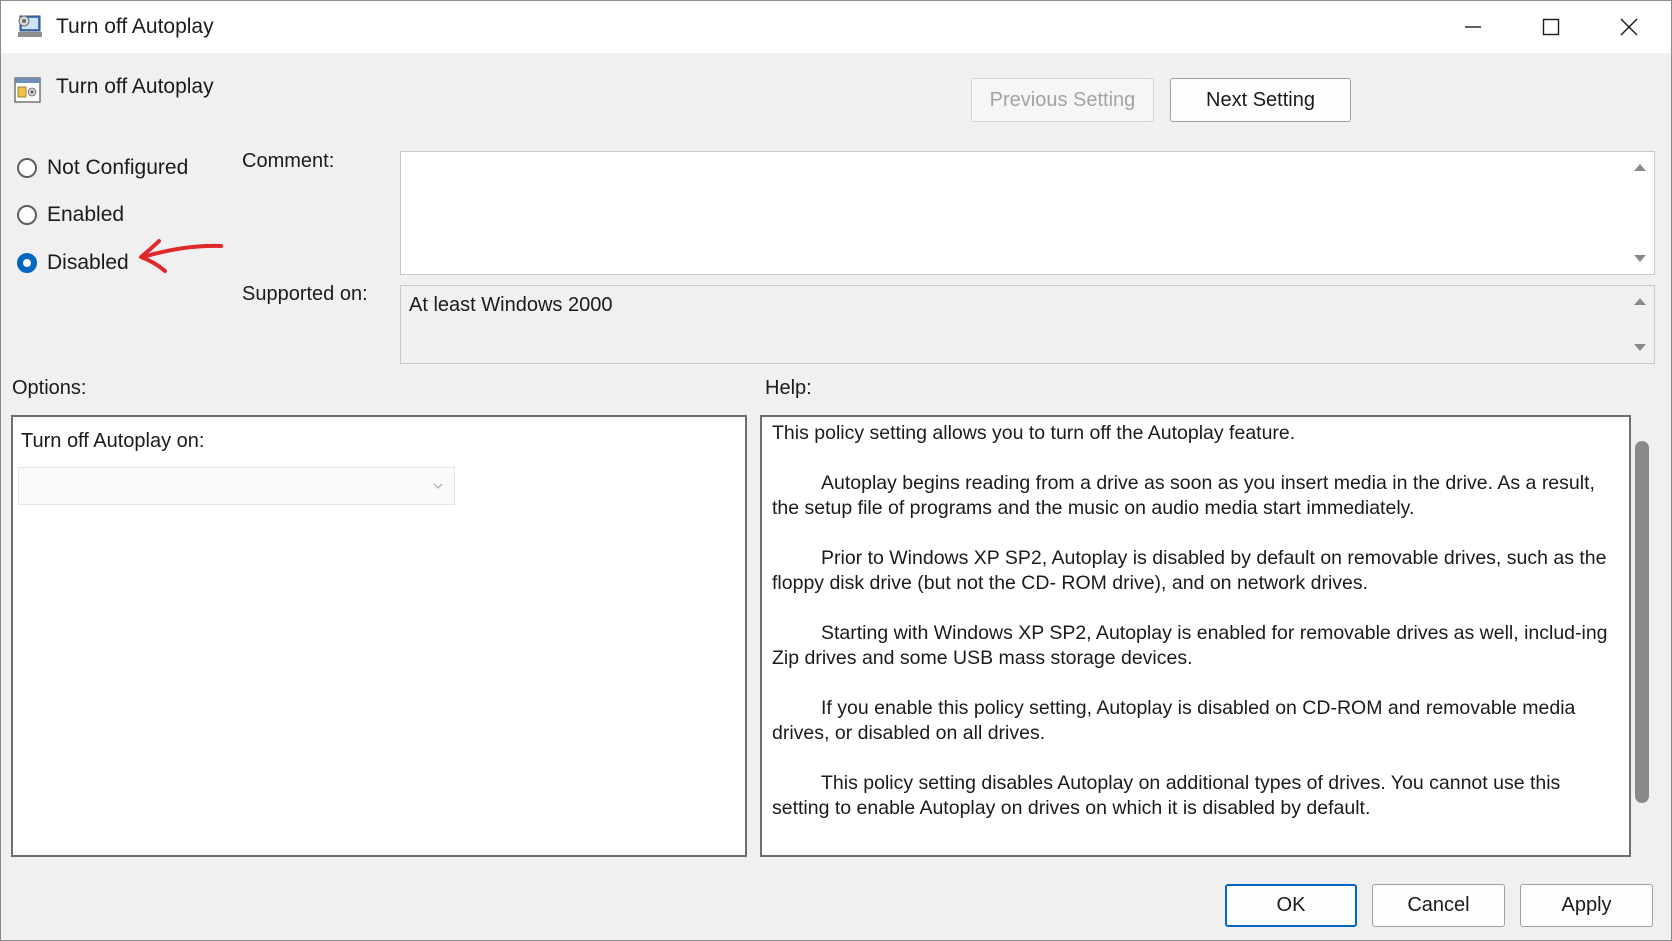 This screenshot has height=941, width=1672. I want to click on maximize-icon, so click(1551, 27).